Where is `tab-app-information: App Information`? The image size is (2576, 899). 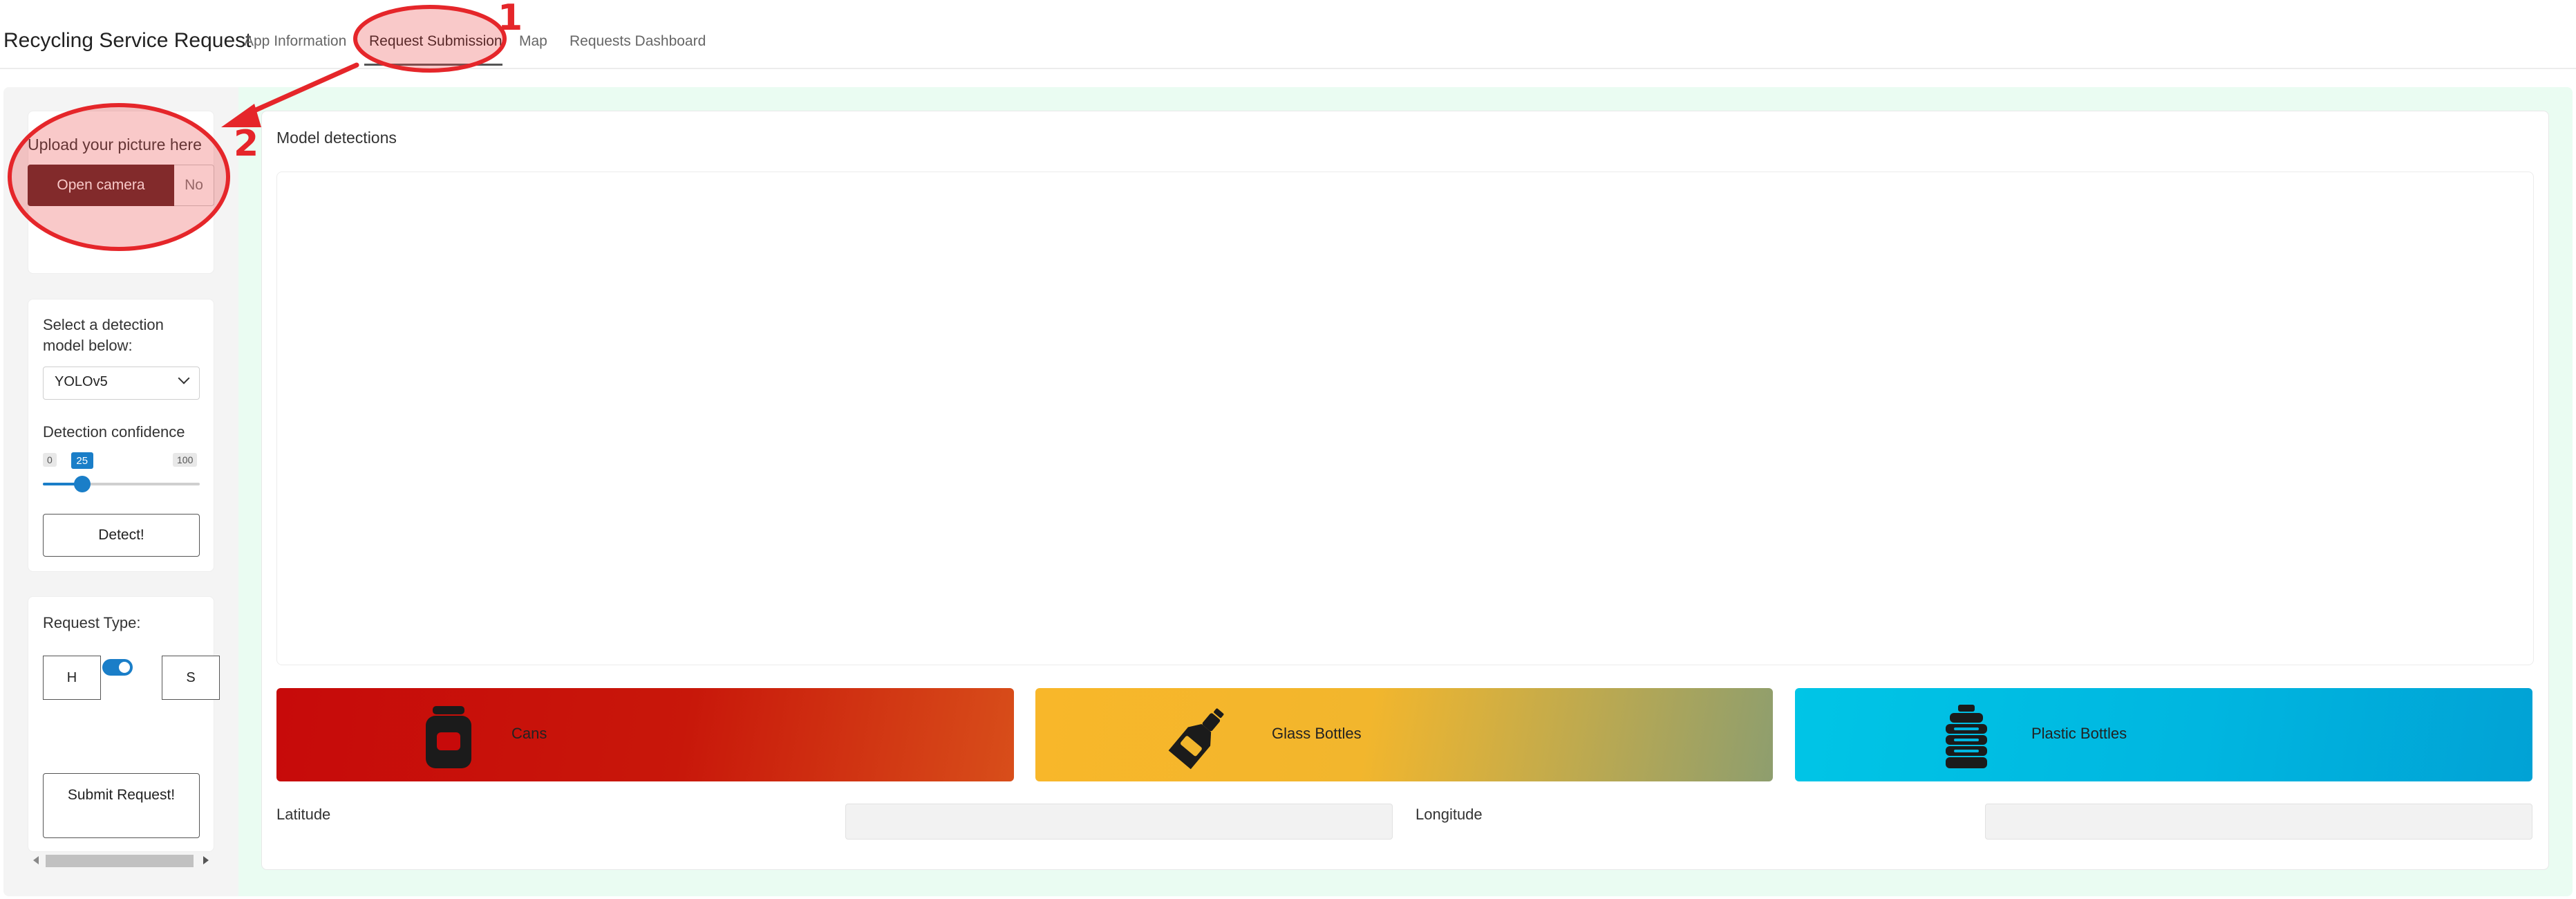
tab-app-information: App Information is located at coordinates (295, 41).